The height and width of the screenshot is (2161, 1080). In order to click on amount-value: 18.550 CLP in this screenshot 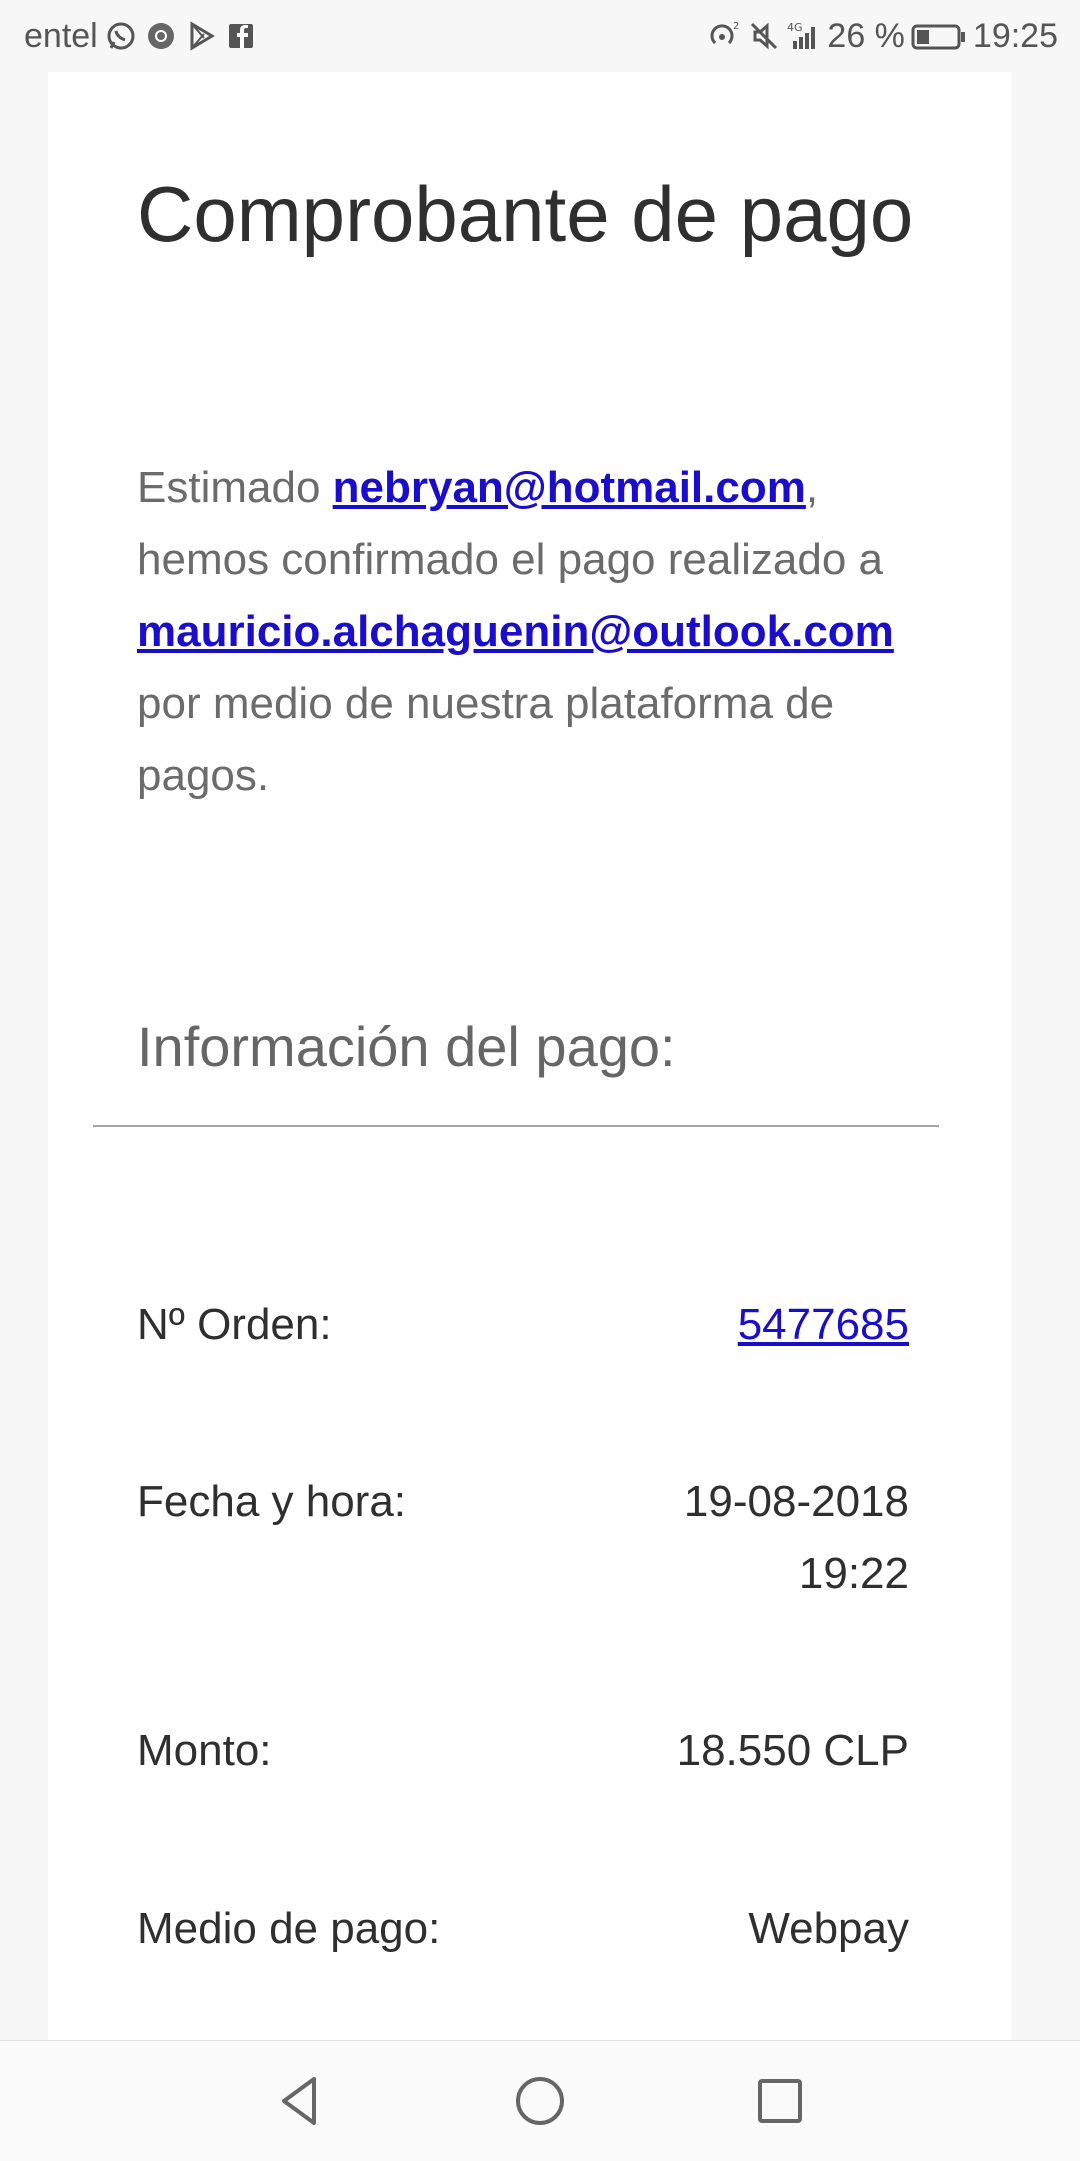, I will do `click(792, 1750)`.